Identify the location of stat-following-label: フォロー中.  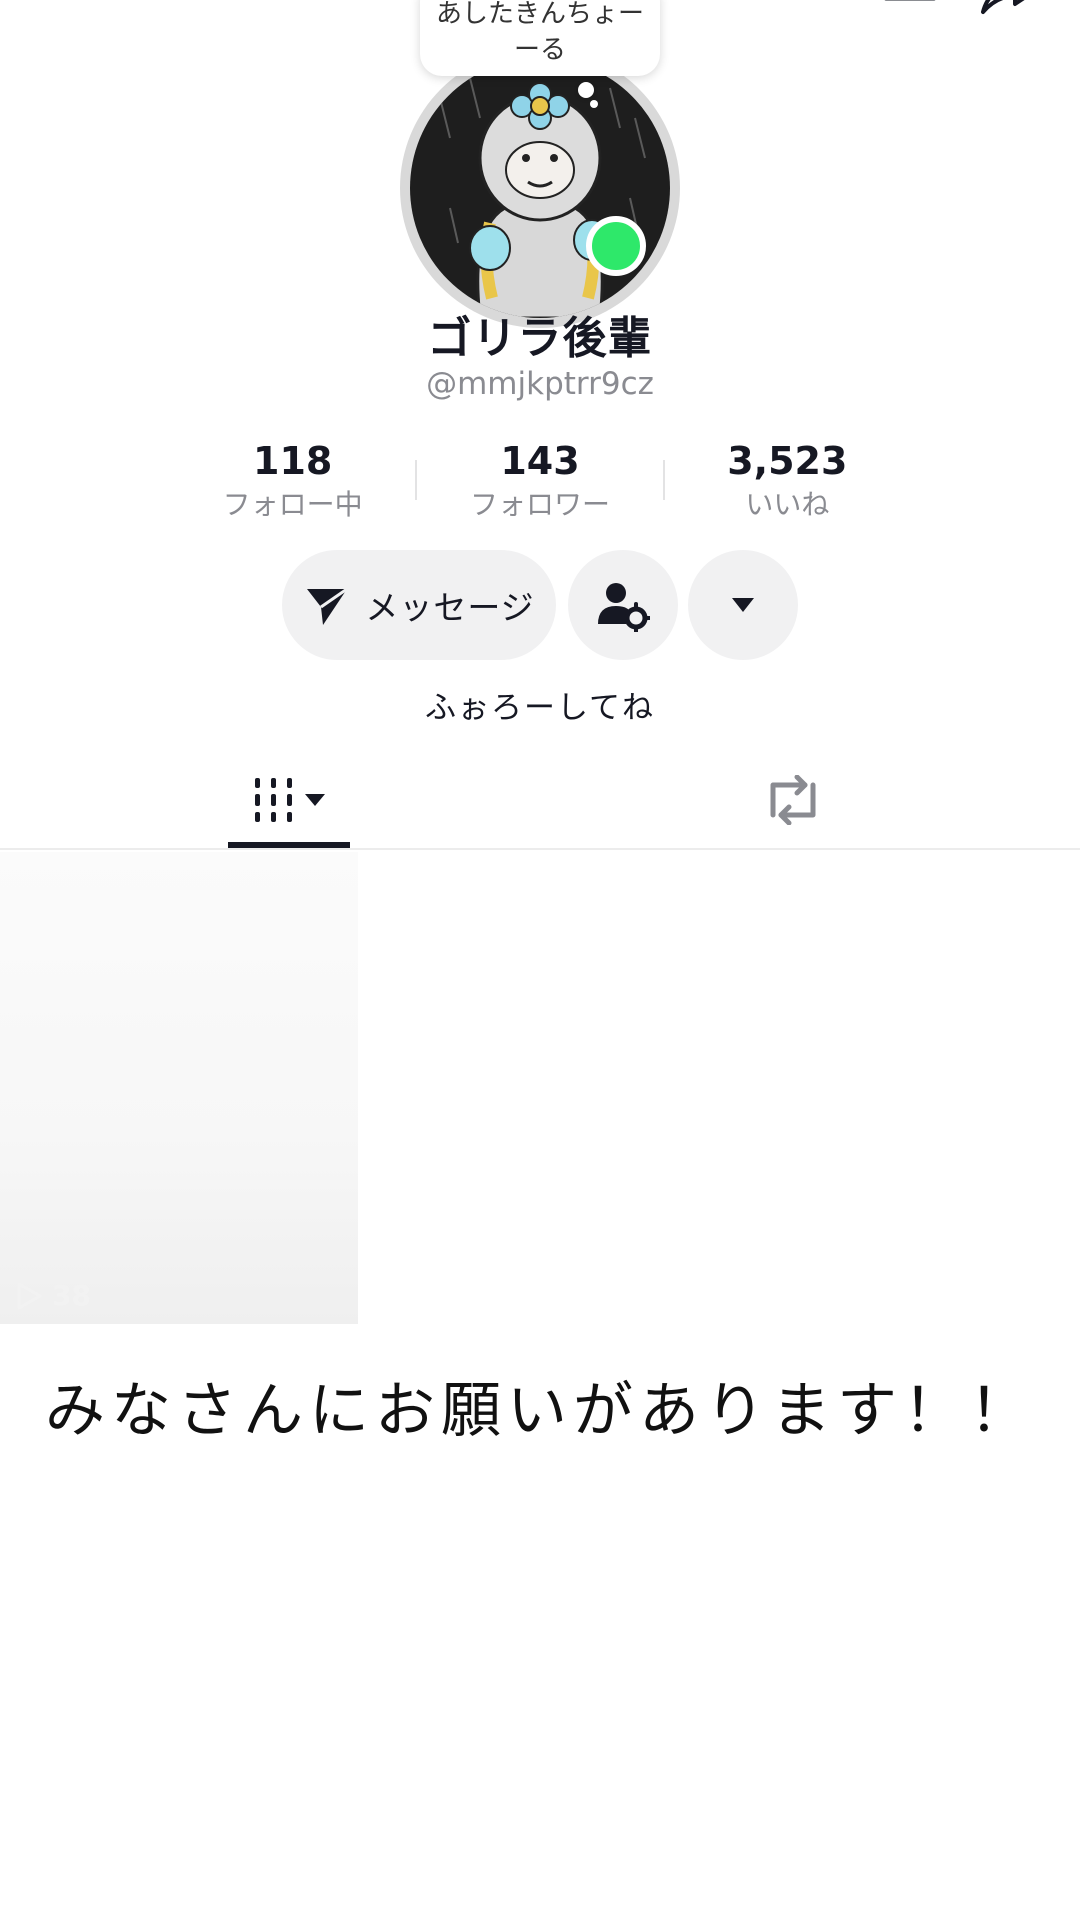
(292, 504).